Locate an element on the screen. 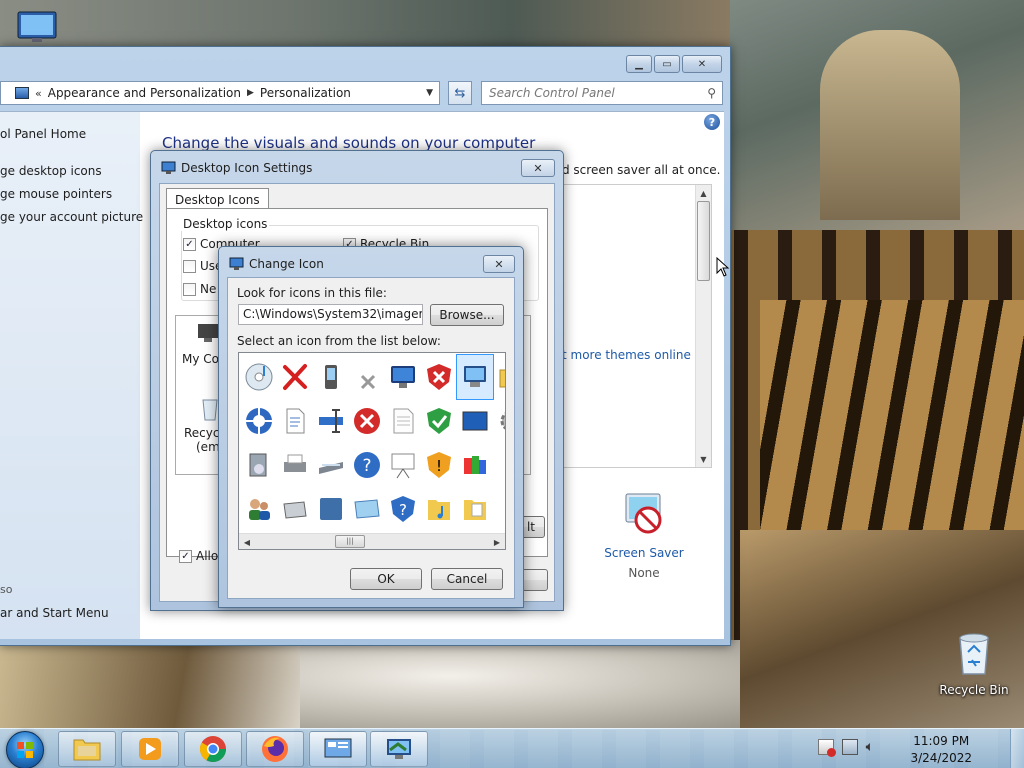  start-button is located at coordinates (25, 749).